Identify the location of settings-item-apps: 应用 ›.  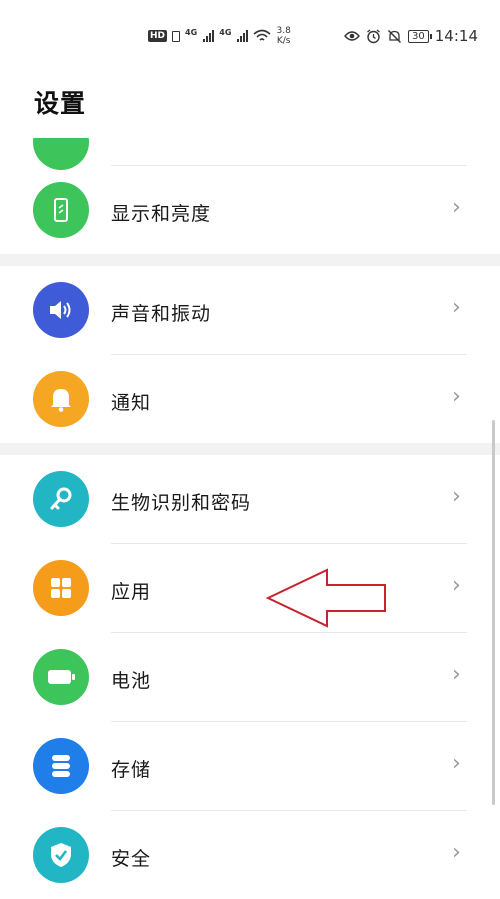
(250, 588).